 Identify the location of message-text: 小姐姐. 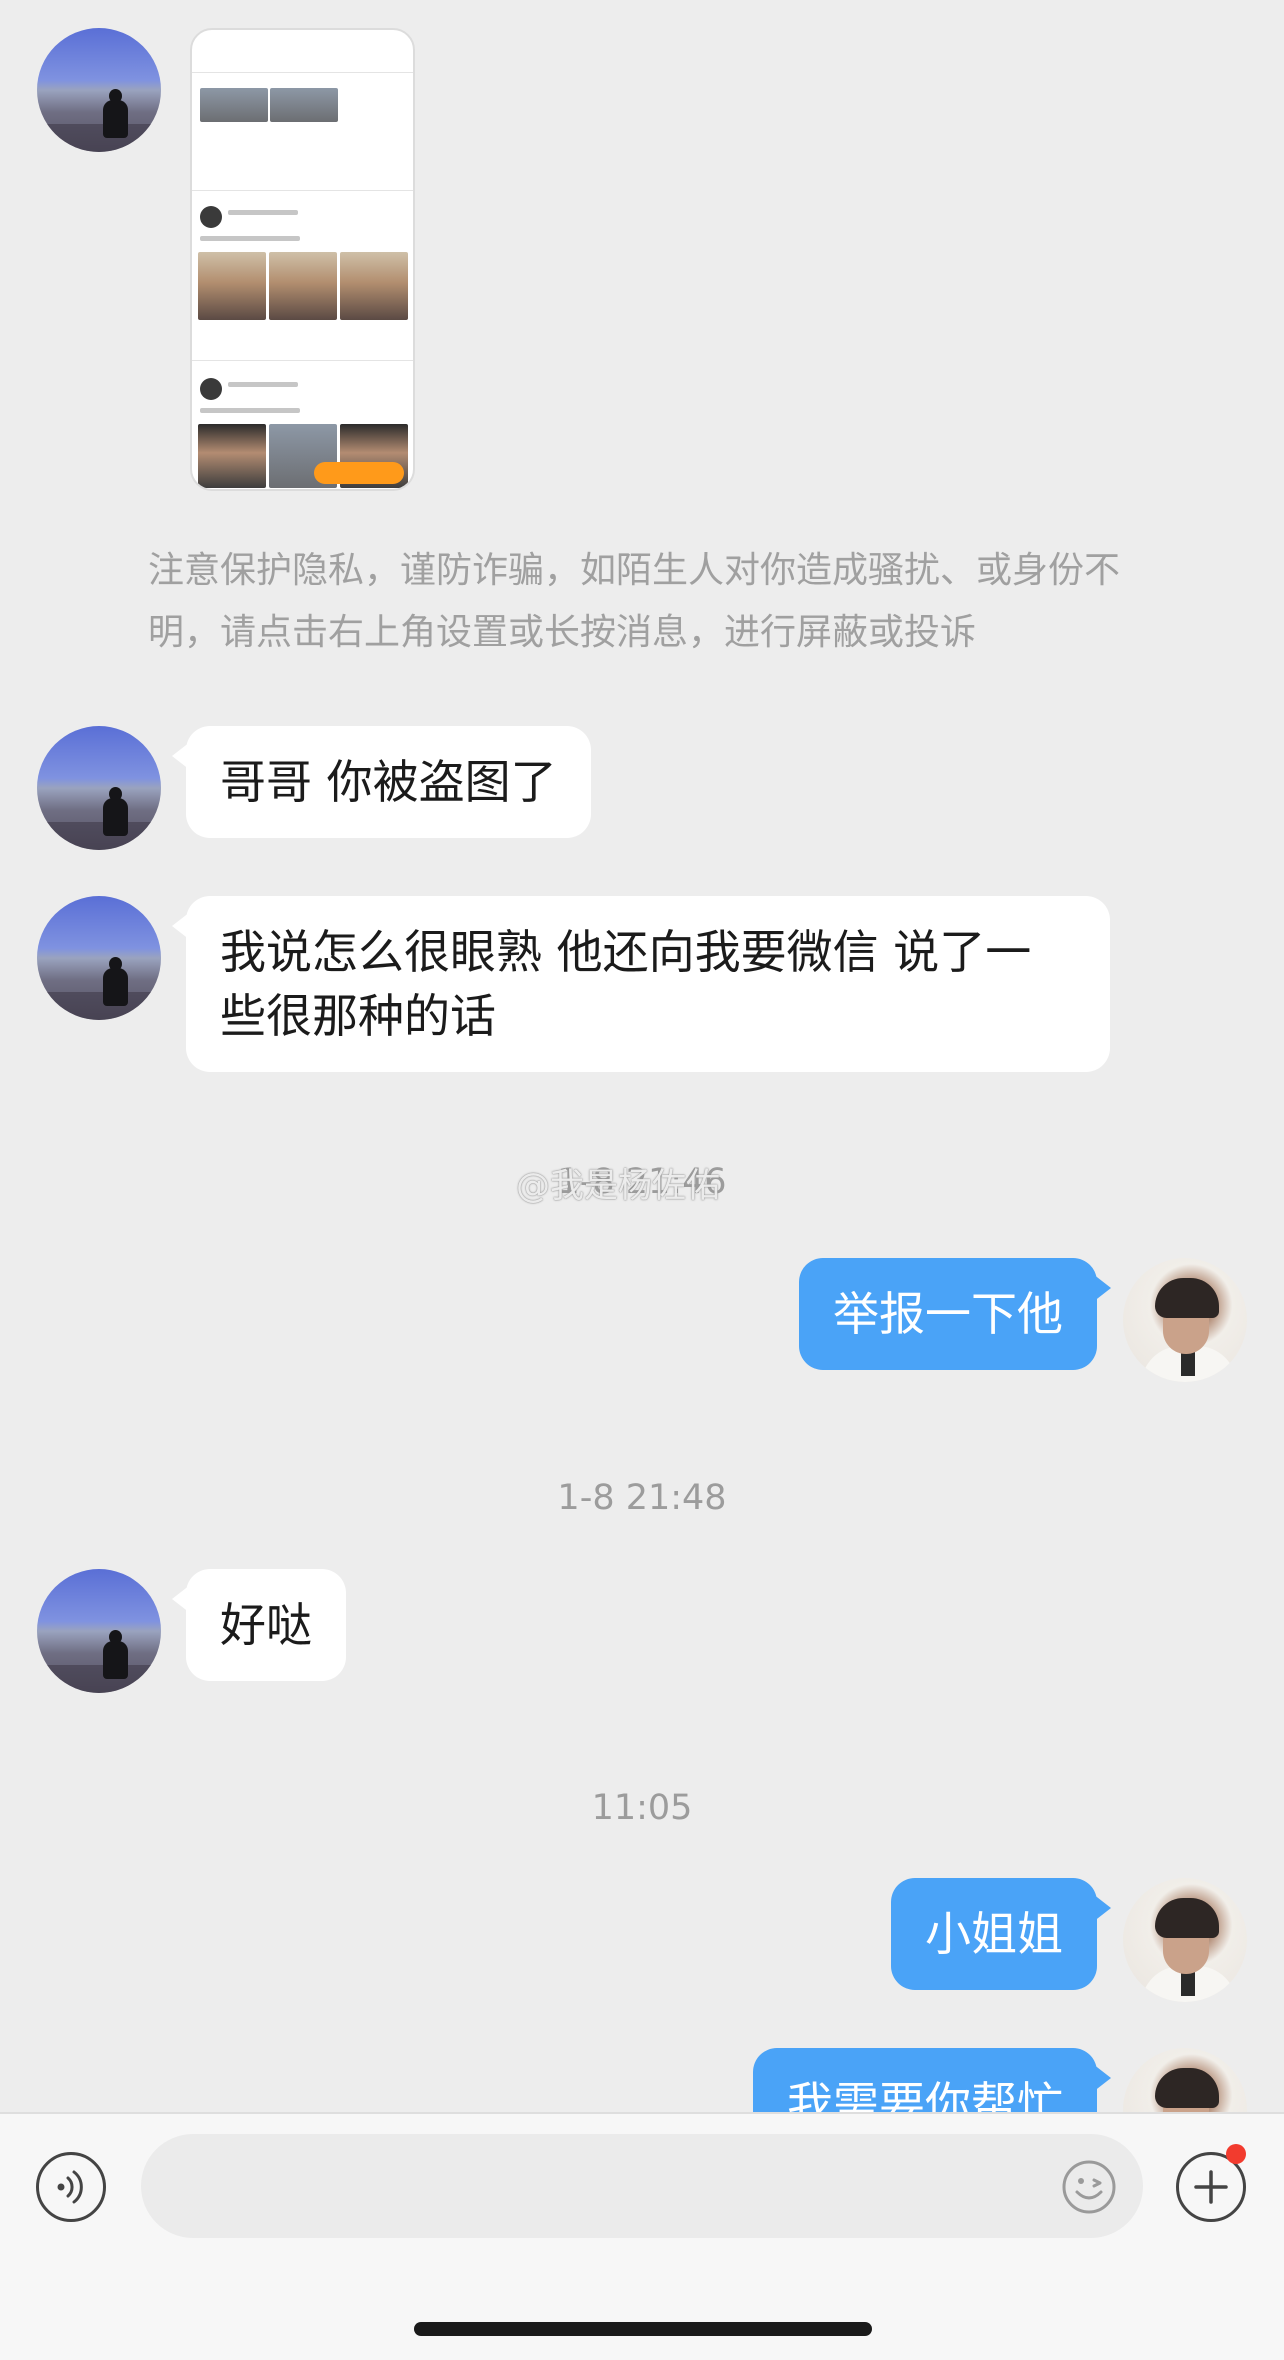
(994, 1934).